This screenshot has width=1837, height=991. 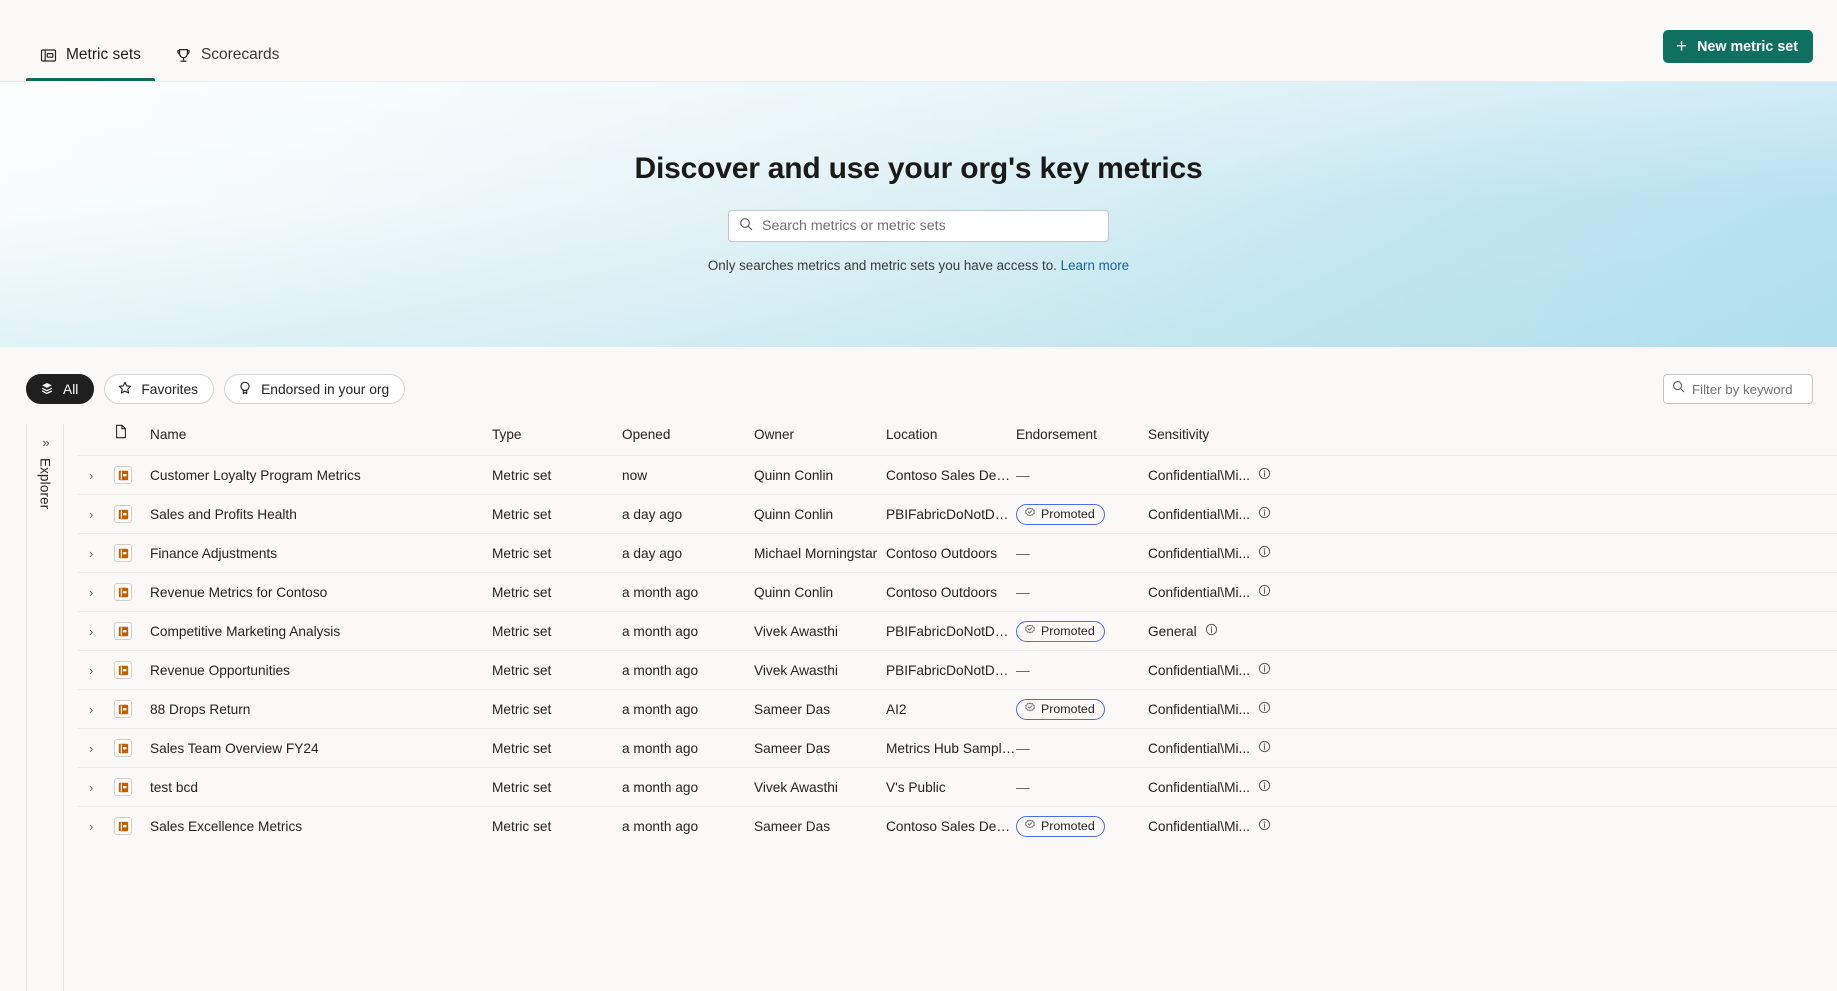 What do you see at coordinates (557, 440) in the screenshot?
I see `header-type: Type` at bounding box center [557, 440].